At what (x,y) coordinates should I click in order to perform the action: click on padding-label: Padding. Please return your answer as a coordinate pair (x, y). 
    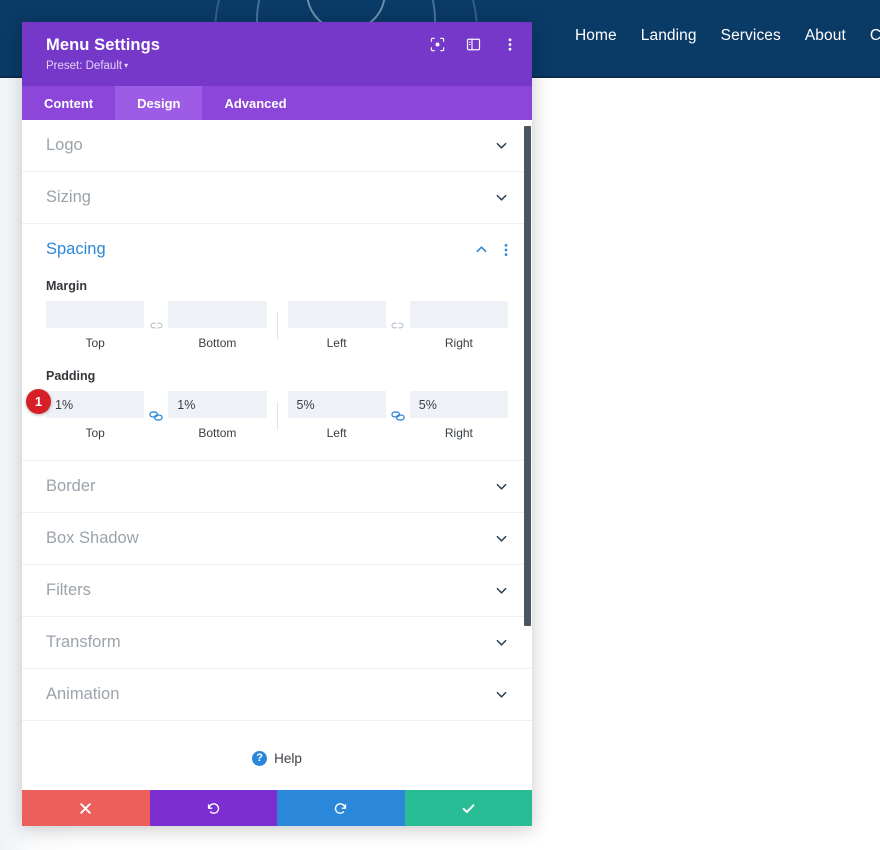
    Looking at the image, I should click on (71, 376).